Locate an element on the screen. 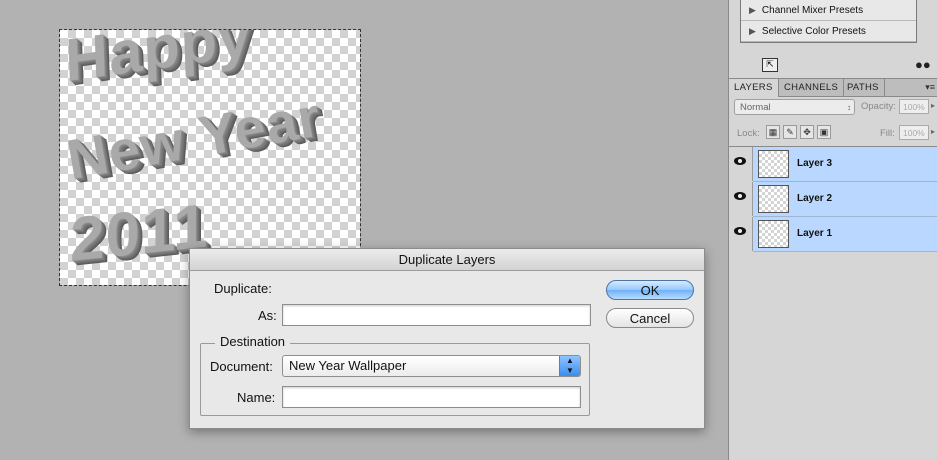 The width and height of the screenshot is (937, 460). layer-name: Layer 1 is located at coordinates (815, 233).